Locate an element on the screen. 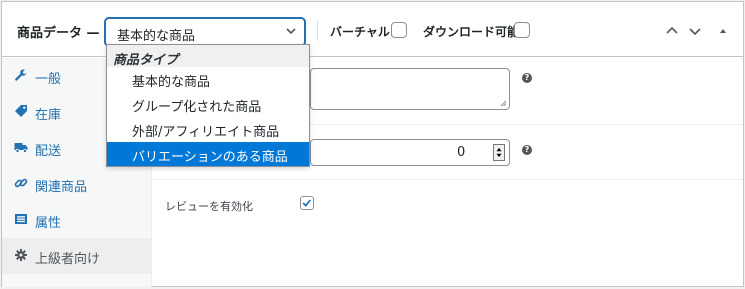 The width and height of the screenshot is (745, 289). wrench-icon is located at coordinates (21, 75).